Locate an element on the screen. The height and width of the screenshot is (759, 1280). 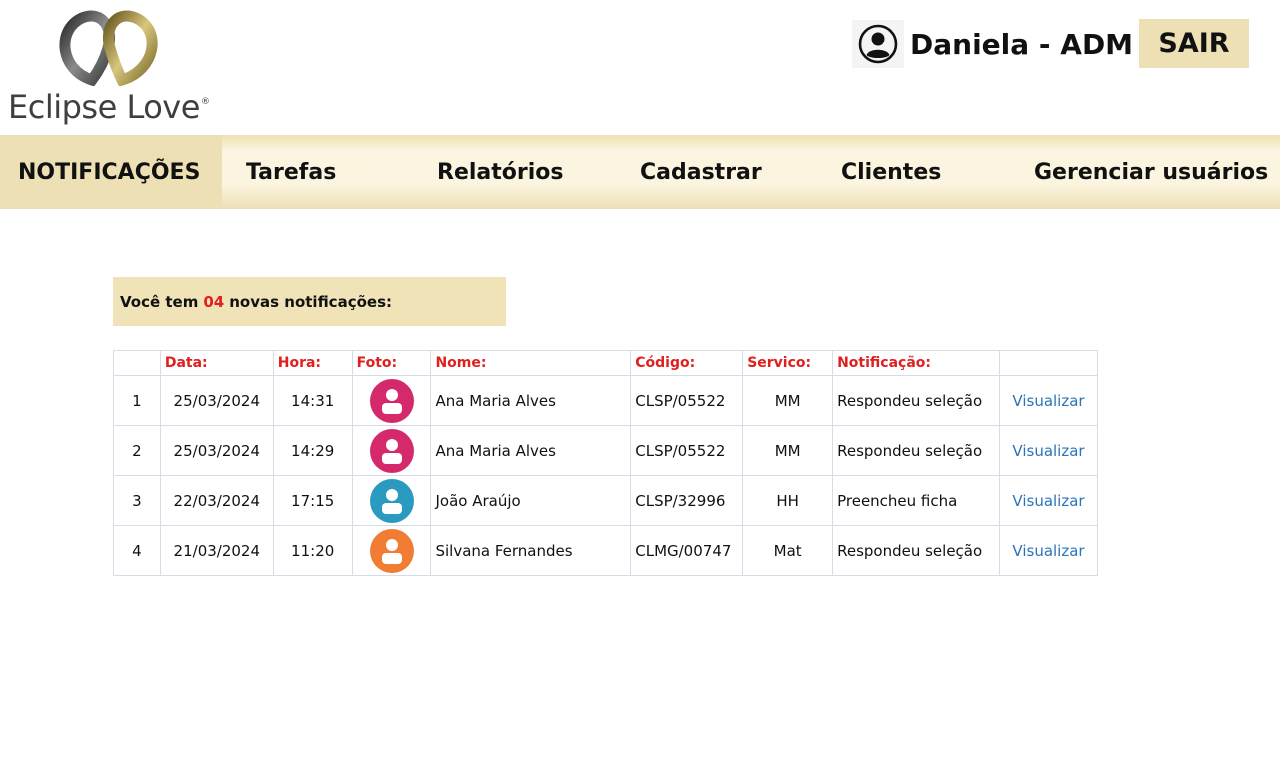
row-number: 4 is located at coordinates (137, 550).